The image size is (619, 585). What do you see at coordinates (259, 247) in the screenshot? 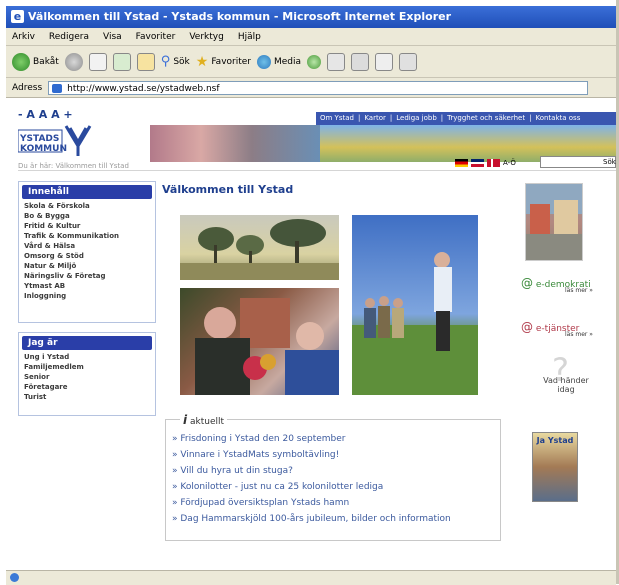
I see `photo-tree-road` at bounding box center [259, 247].